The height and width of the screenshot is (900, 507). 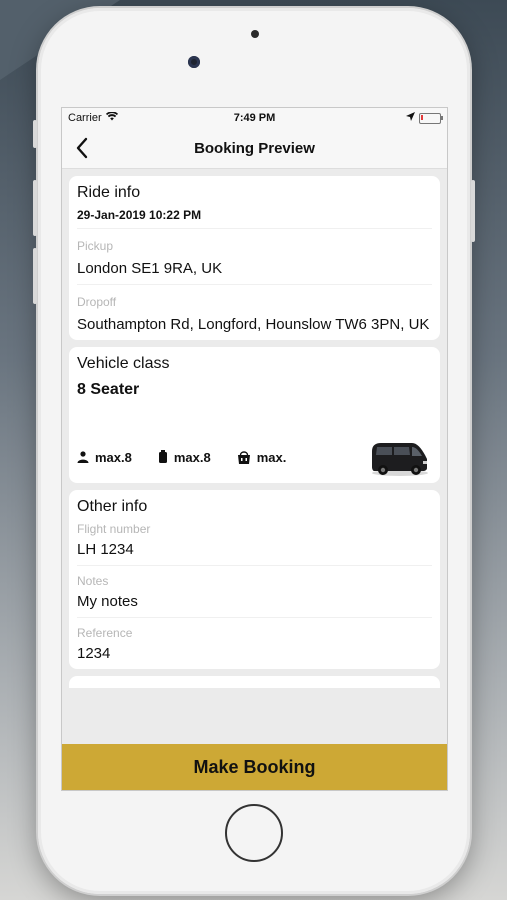 I want to click on navigation-bar: Booking Preview, so click(x=254, y=148).